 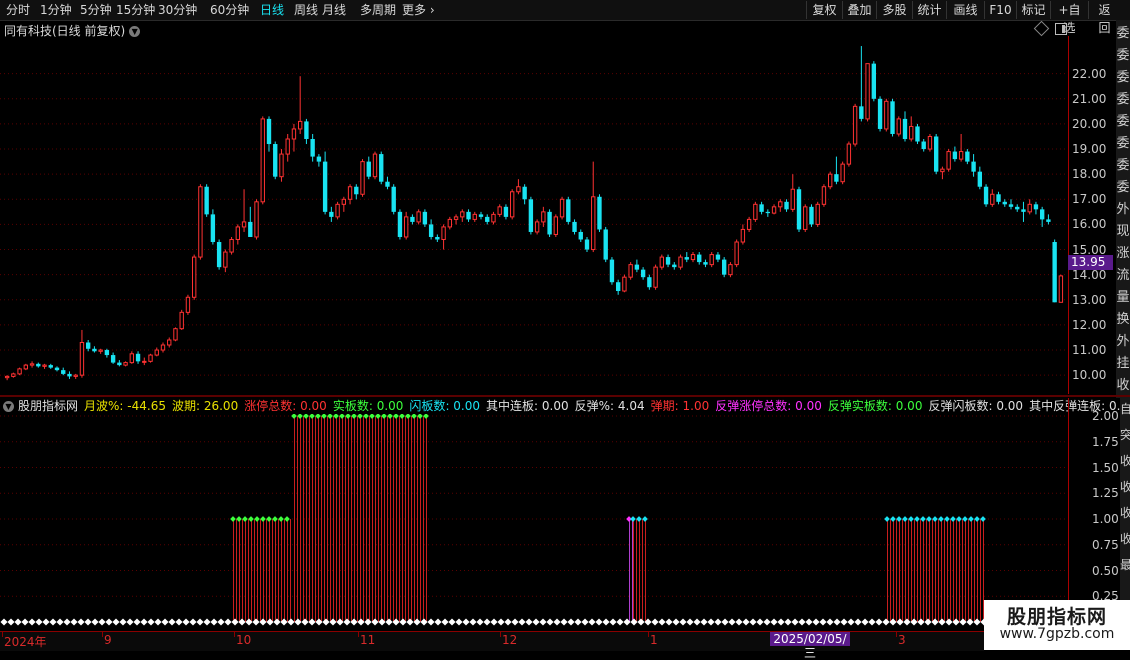 I want to click on toolbar-button: +自选, so click(x=1069, y=18).